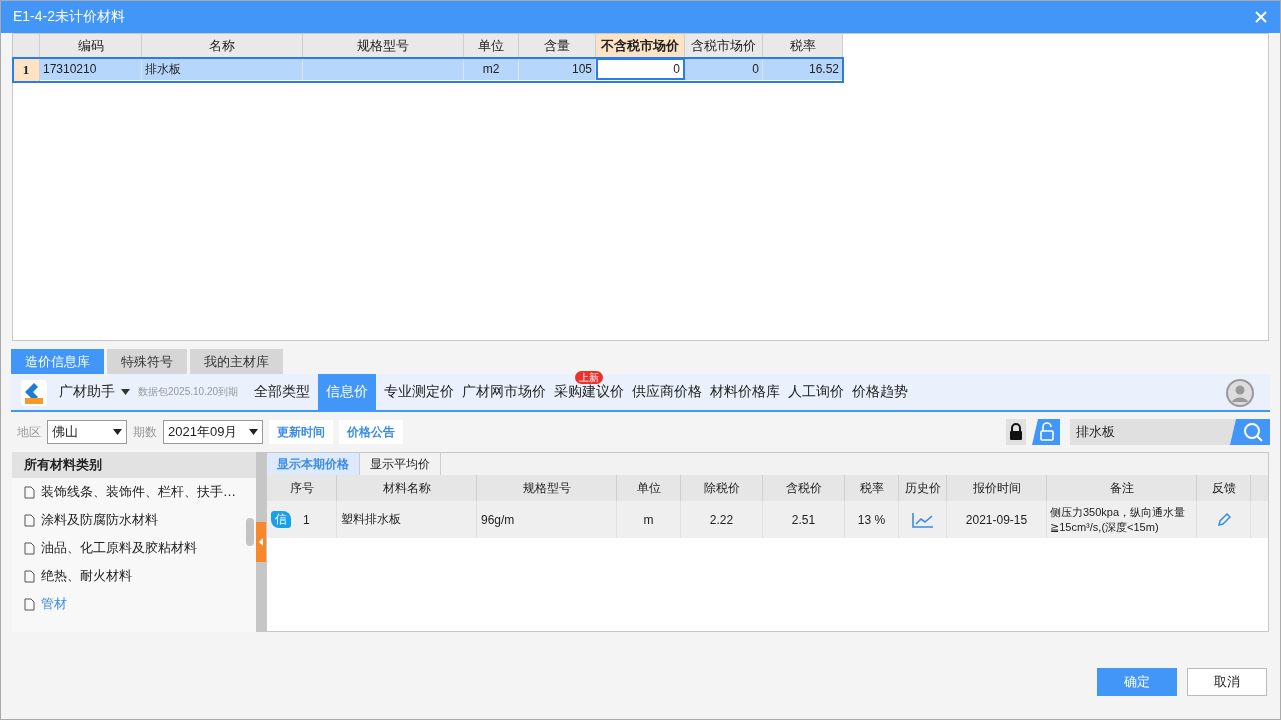 The image size is (1281, 720). I want to click on line-chart-icon, so click(922, 519).